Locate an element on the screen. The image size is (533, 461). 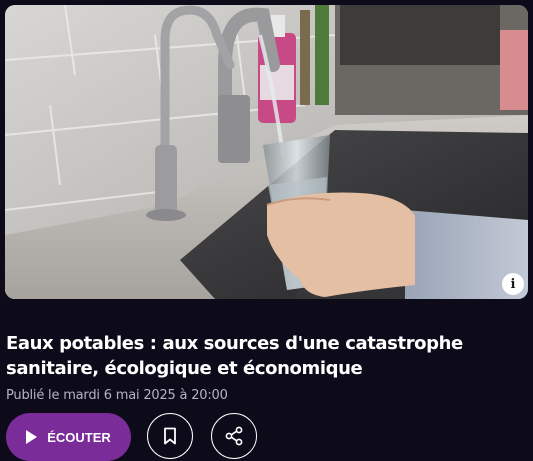
share-button is located at coordinates (234, 436).